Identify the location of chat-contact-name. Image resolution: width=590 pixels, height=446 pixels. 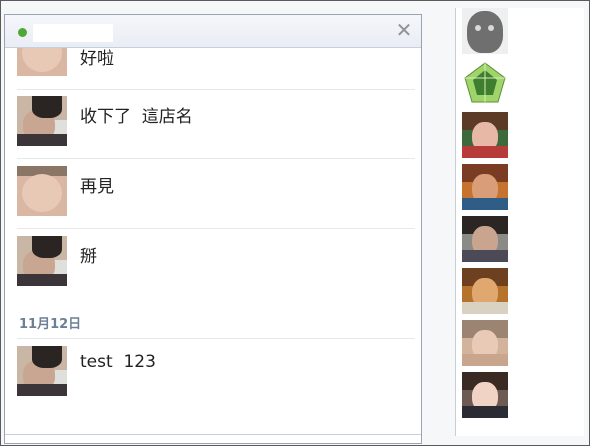
(73, 33).